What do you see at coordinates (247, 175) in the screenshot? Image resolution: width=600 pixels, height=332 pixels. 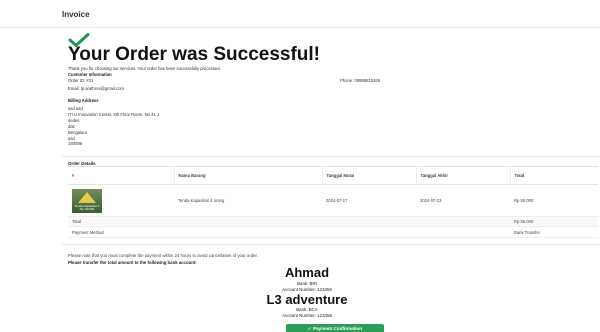 I see `col-item-name: Nama Barang` at bounding box center [247, 175].